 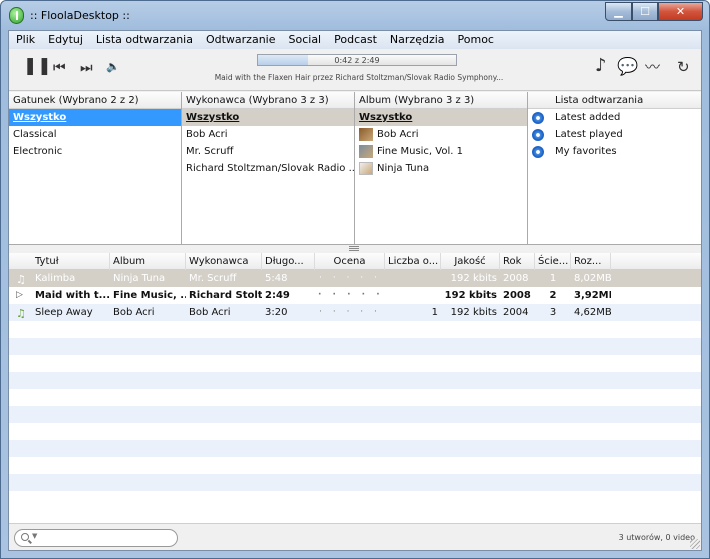 What do you see at coordinates (475, 40) in the screenshot?
I see `menu-item: Pomoc` at bounding box center [475, 40].